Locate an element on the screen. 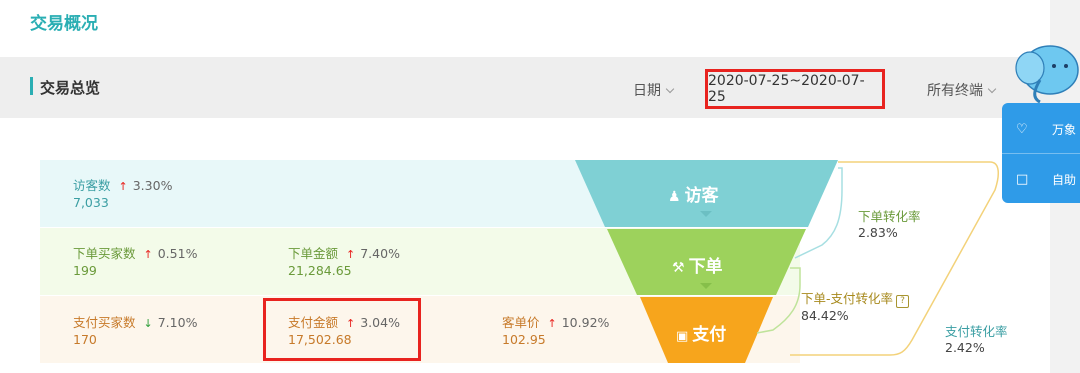 This screenshot has width=1080, height=373. conversion-order-rate: 下单转化率 2.83% is located at coordinates (889, 225).